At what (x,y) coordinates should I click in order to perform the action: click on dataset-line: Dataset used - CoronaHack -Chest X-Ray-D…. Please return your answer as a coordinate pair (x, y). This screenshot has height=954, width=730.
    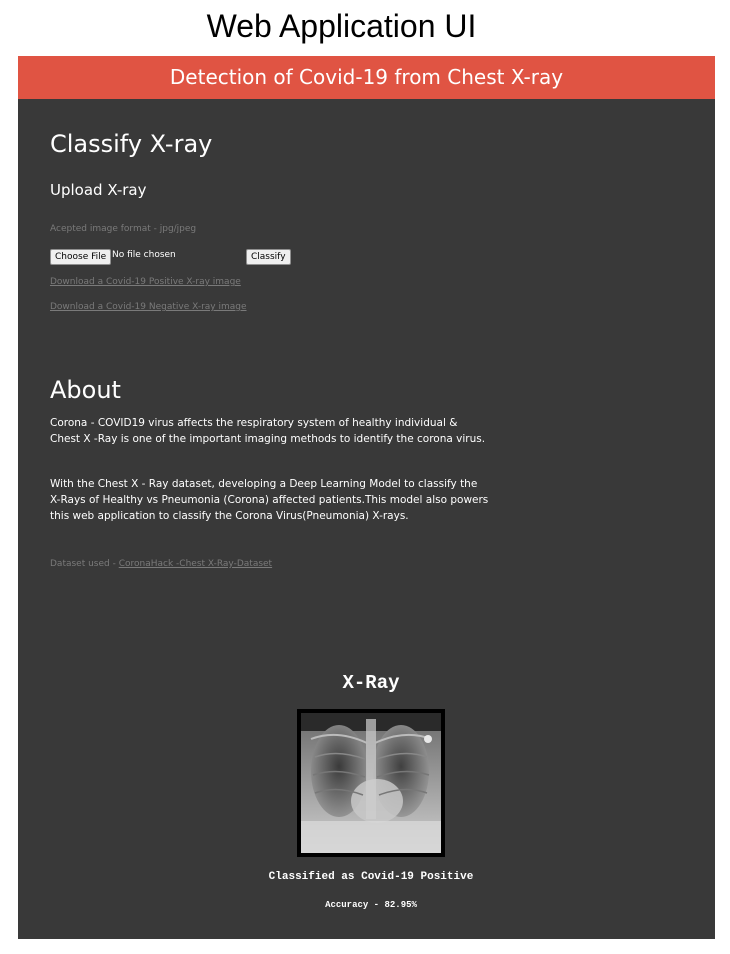
    Looking at the image, I should click on (161, 564).